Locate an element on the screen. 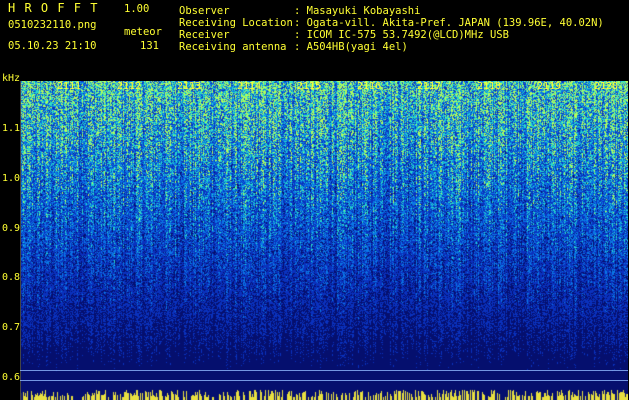 The height and width of the screenshot is (400, 629). time-tick: 2120 is located at coordinates (606, 86).